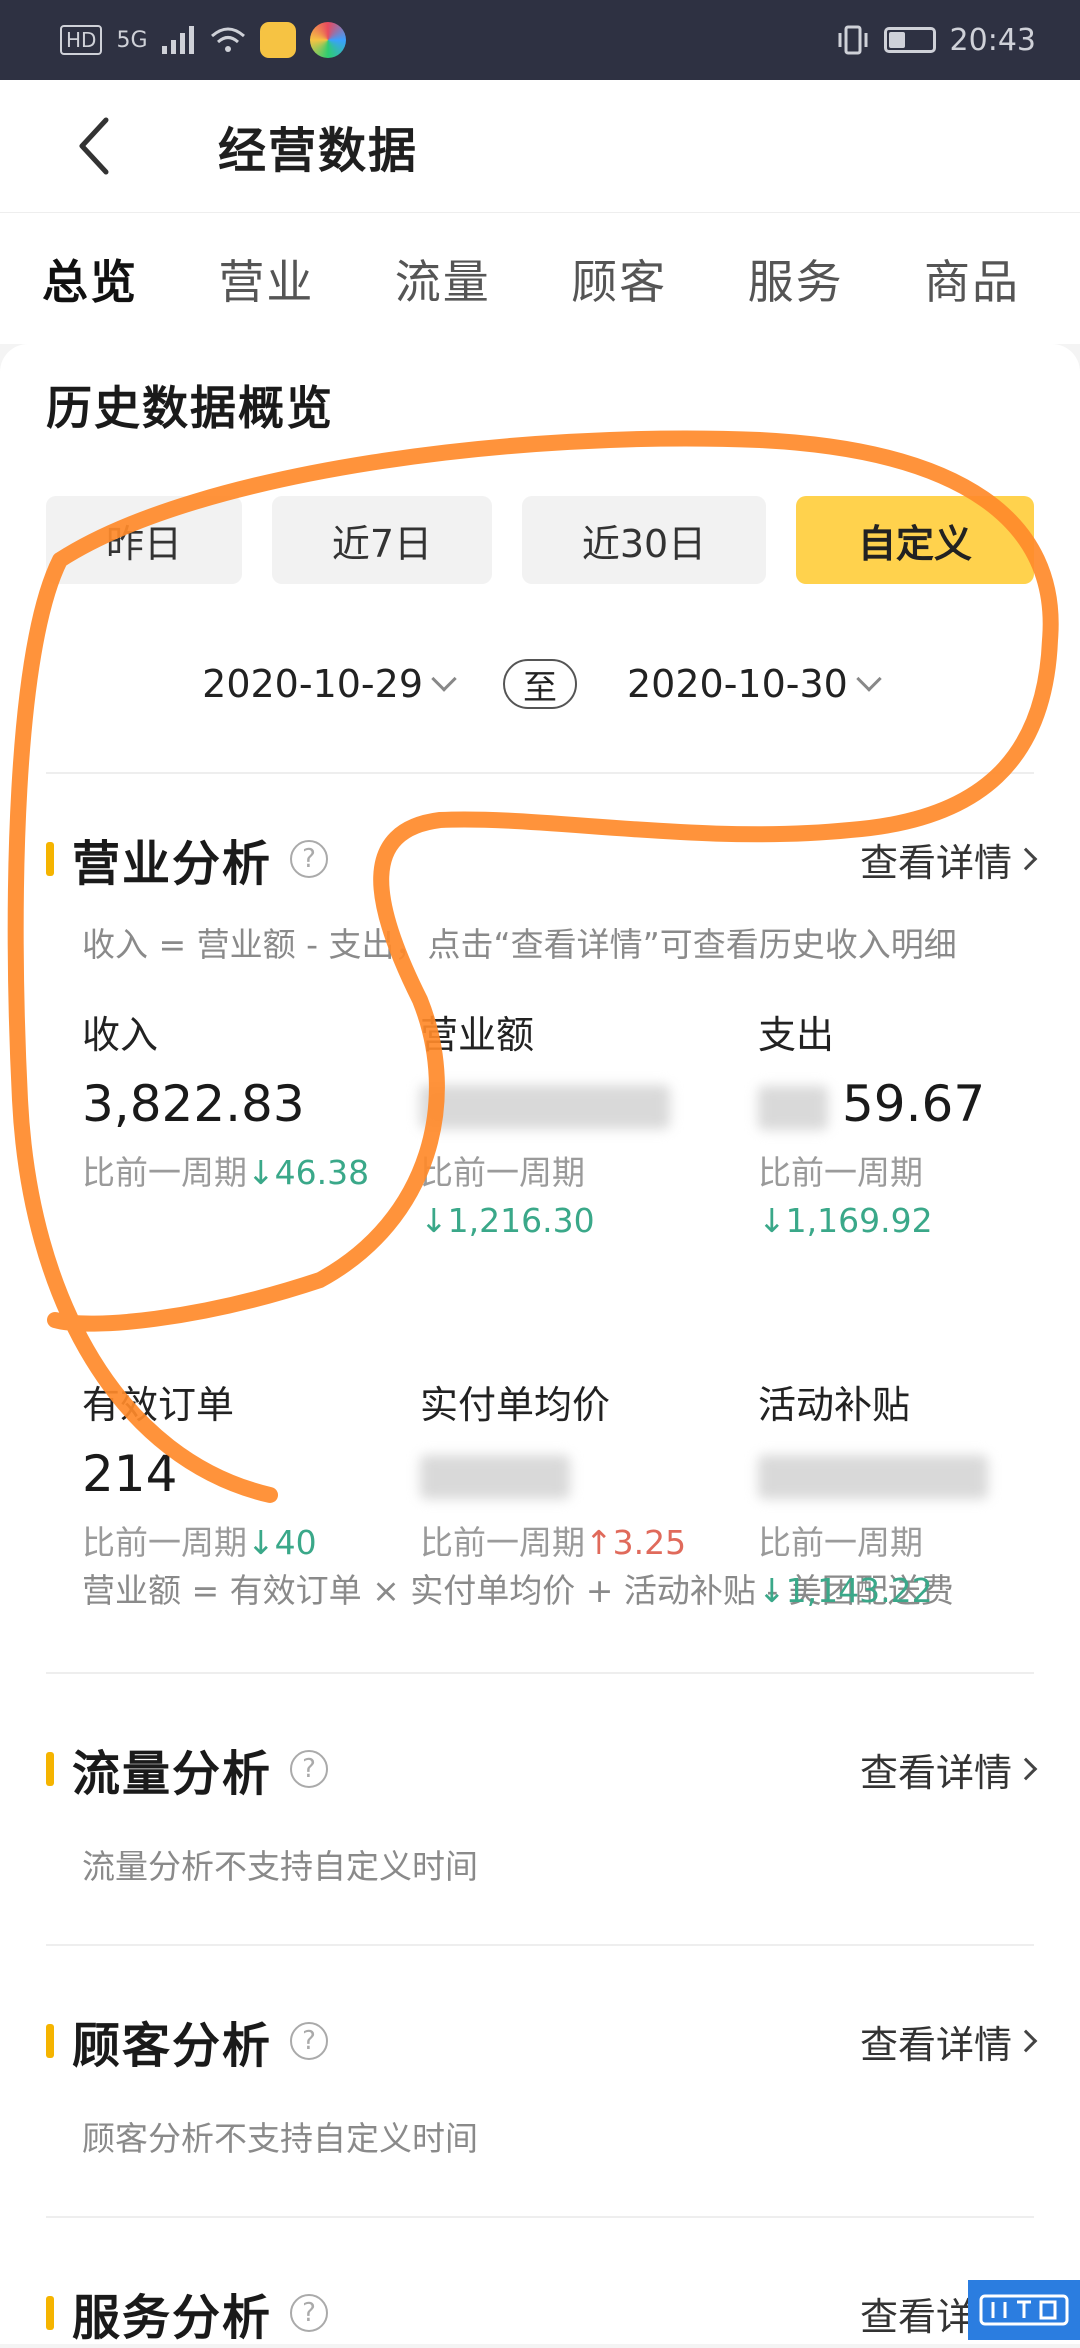 The height and width of the screenshot is (2348, 1080). I want to click on traffic-title-group: 流量分析 ?, so click(187, 1769).